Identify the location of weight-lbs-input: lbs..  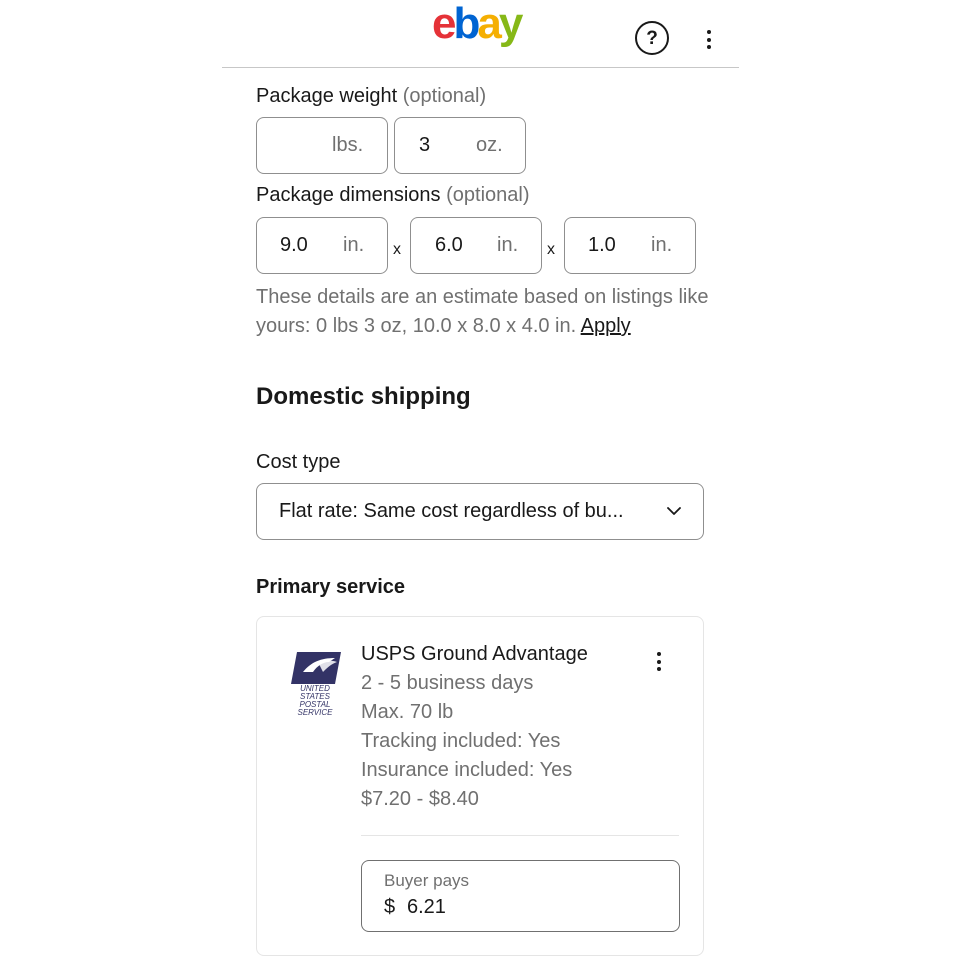
(322, 145).